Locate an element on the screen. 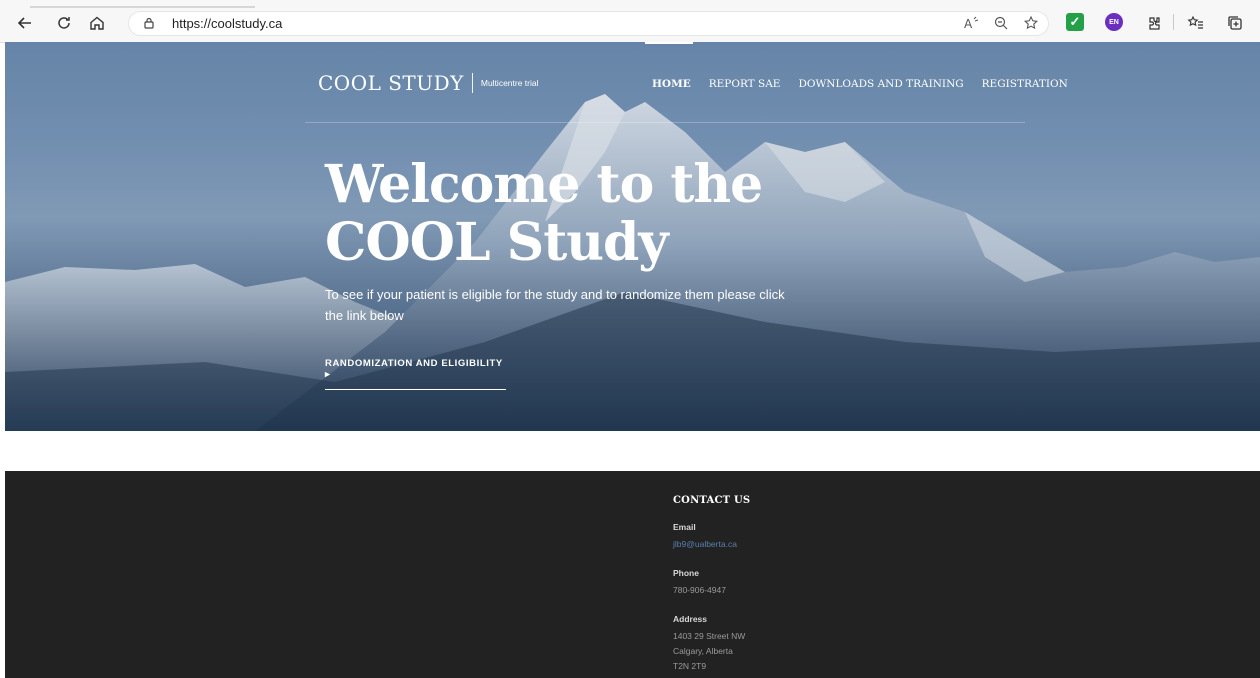 Image resolution: width=1260 pixels, height=678 pixels. active-tab-marker is located at coordinates (669, 43).